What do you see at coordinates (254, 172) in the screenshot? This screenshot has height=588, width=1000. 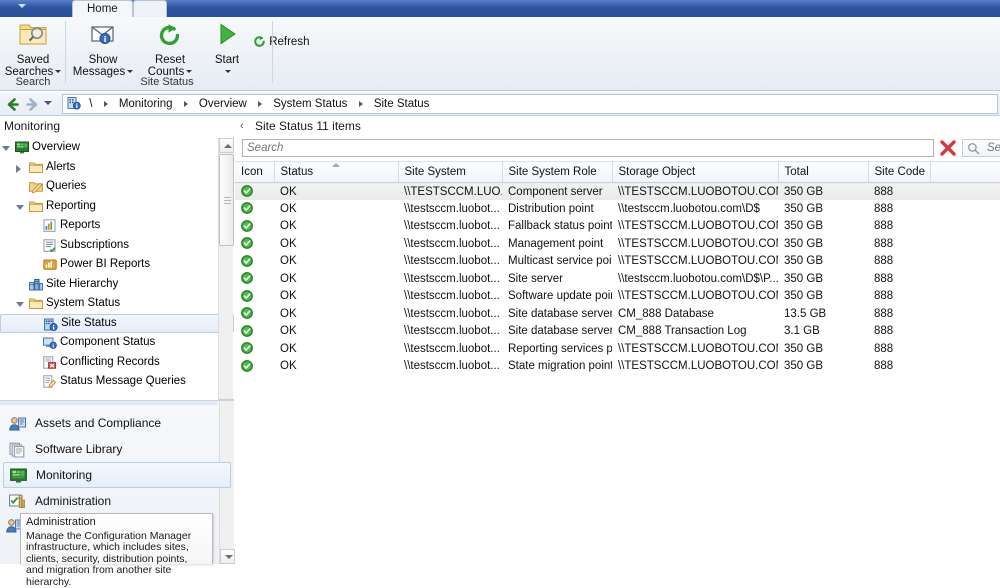 I see `column-header-icon: Icon` at bounding box center [254, 172].